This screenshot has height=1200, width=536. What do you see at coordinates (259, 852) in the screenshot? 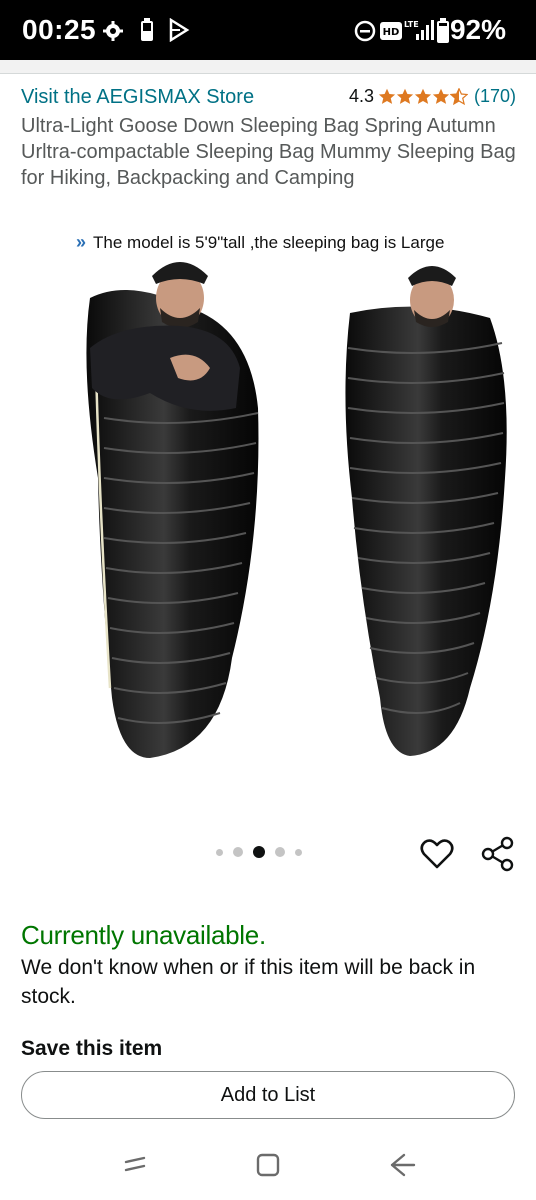
I see `carousel-dot-active` at bounding box center [259, 852].